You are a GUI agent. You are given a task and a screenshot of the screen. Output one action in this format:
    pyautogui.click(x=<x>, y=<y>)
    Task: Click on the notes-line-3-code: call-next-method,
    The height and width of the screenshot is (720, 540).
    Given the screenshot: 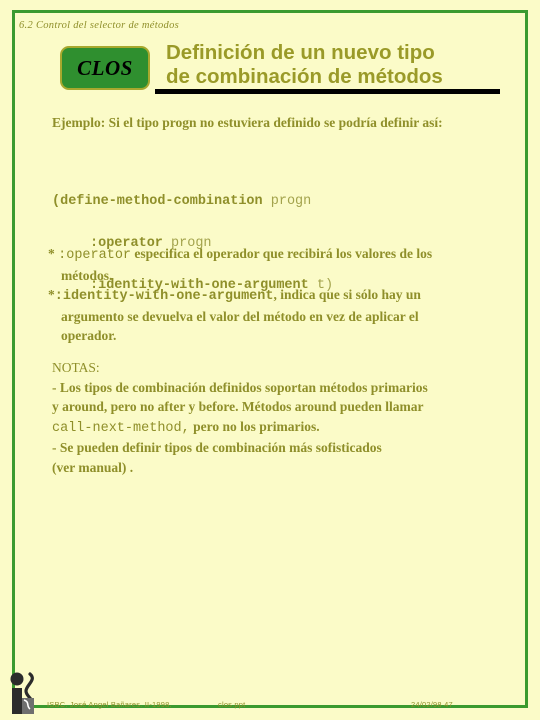 What is the action you would take?
    pyautogui.click(x=121, y=428)
    